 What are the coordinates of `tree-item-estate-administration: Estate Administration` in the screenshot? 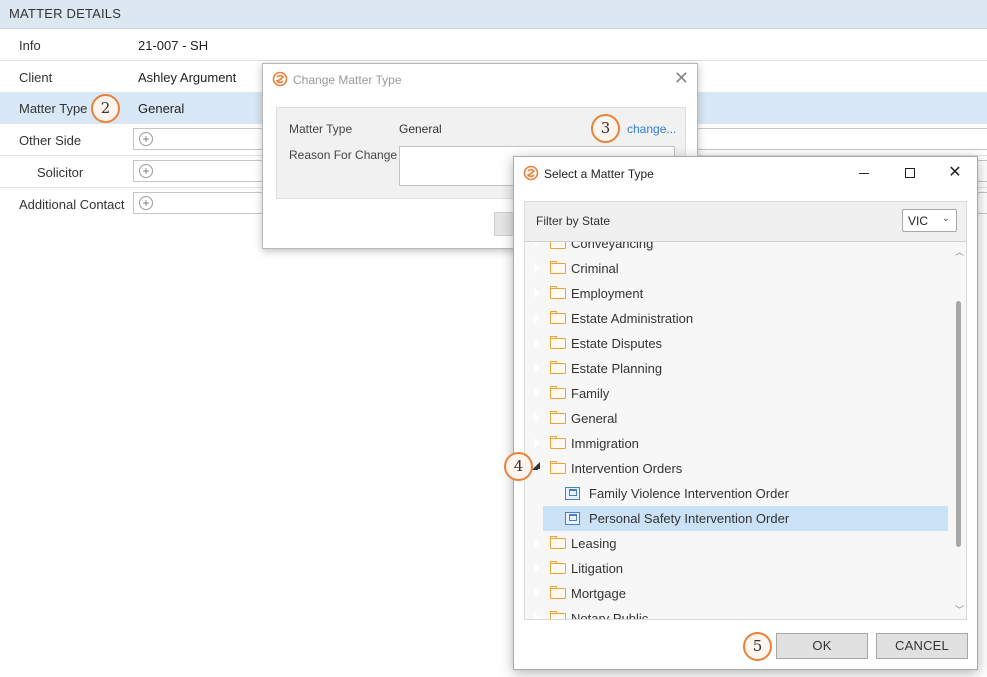 It's located at (737, 318).